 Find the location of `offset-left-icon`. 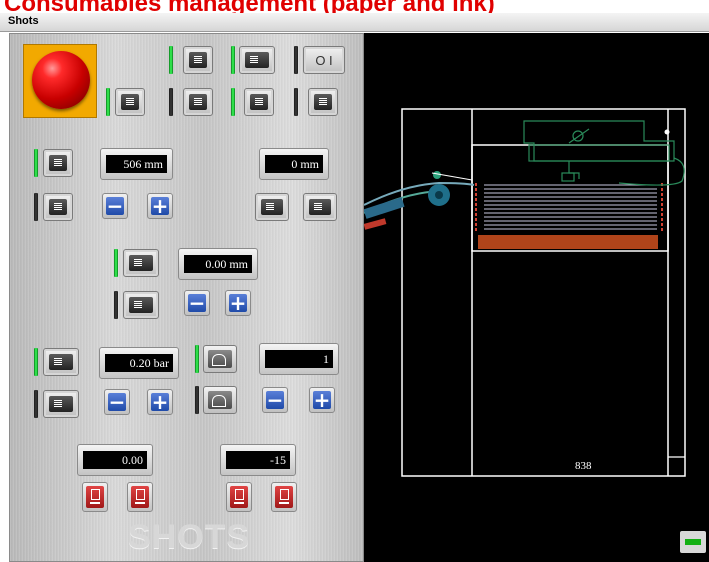

offset-left-icon is located at coordinates (272, 207).